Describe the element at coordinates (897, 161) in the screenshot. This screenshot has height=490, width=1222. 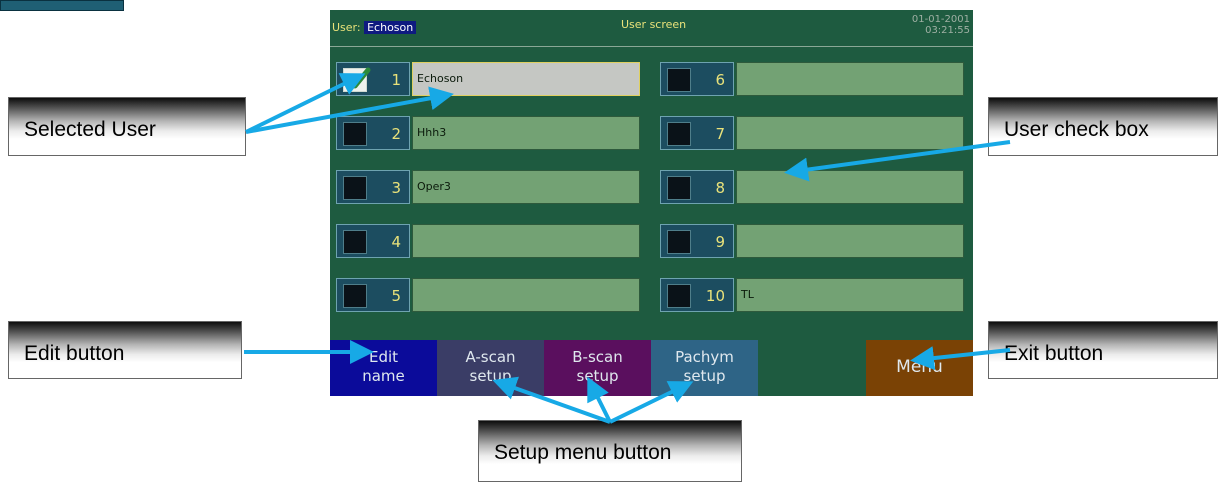
I see `arrow-user-check-box` at that location.